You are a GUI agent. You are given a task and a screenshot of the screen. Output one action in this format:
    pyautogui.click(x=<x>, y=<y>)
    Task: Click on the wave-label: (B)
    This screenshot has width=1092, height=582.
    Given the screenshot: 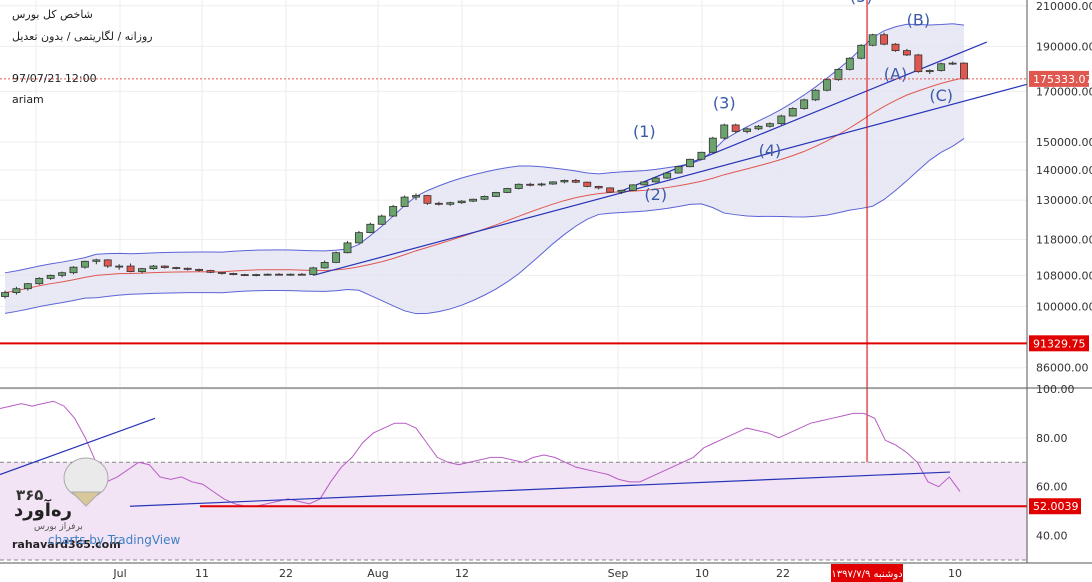 What is the action you would take?
    pyautogui.click(x=918, y=20)
    